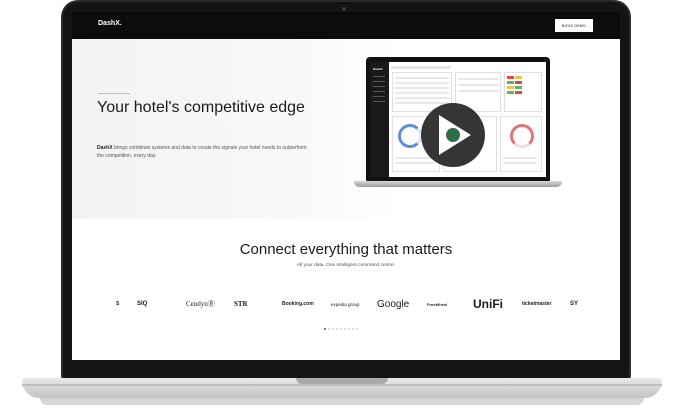 This screenshot has height=415, width=684. I want to click on siq-logo: SIQ, so click(142, 304).